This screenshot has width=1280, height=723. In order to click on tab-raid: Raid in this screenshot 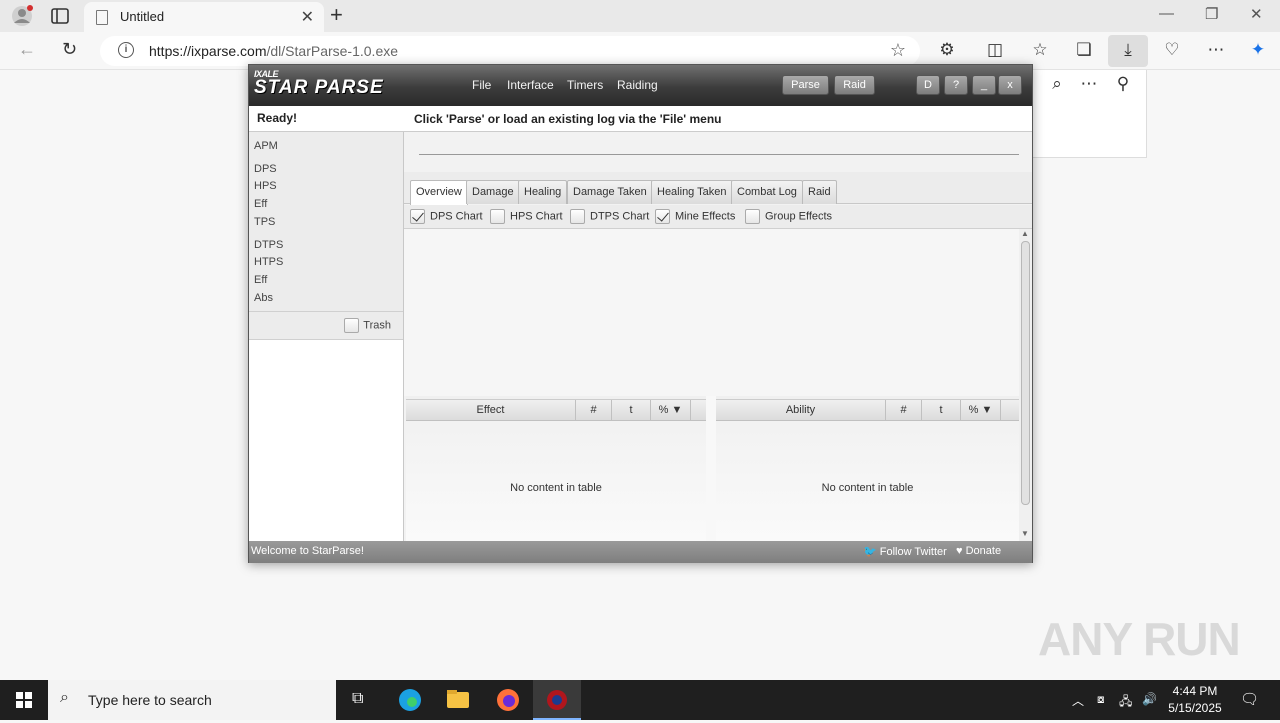, I will do `click(819, 192)`.